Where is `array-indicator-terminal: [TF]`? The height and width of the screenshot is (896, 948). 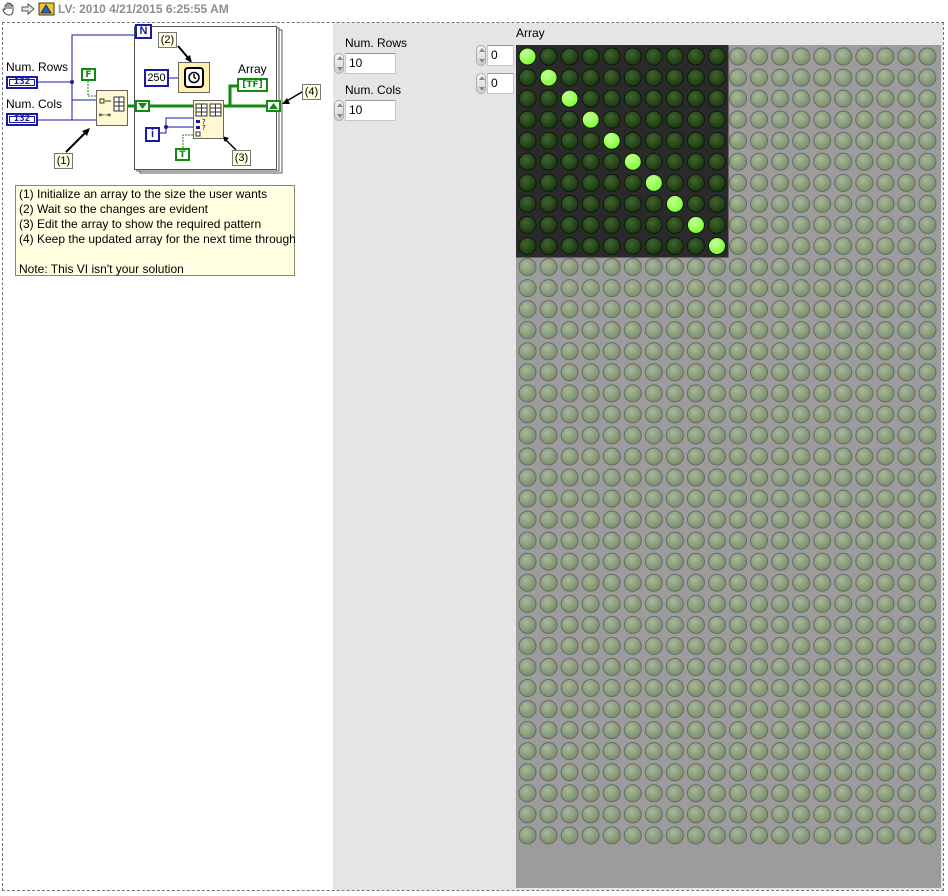
array-indicator-terminal: [TF] is located at coordinates (252, 85).